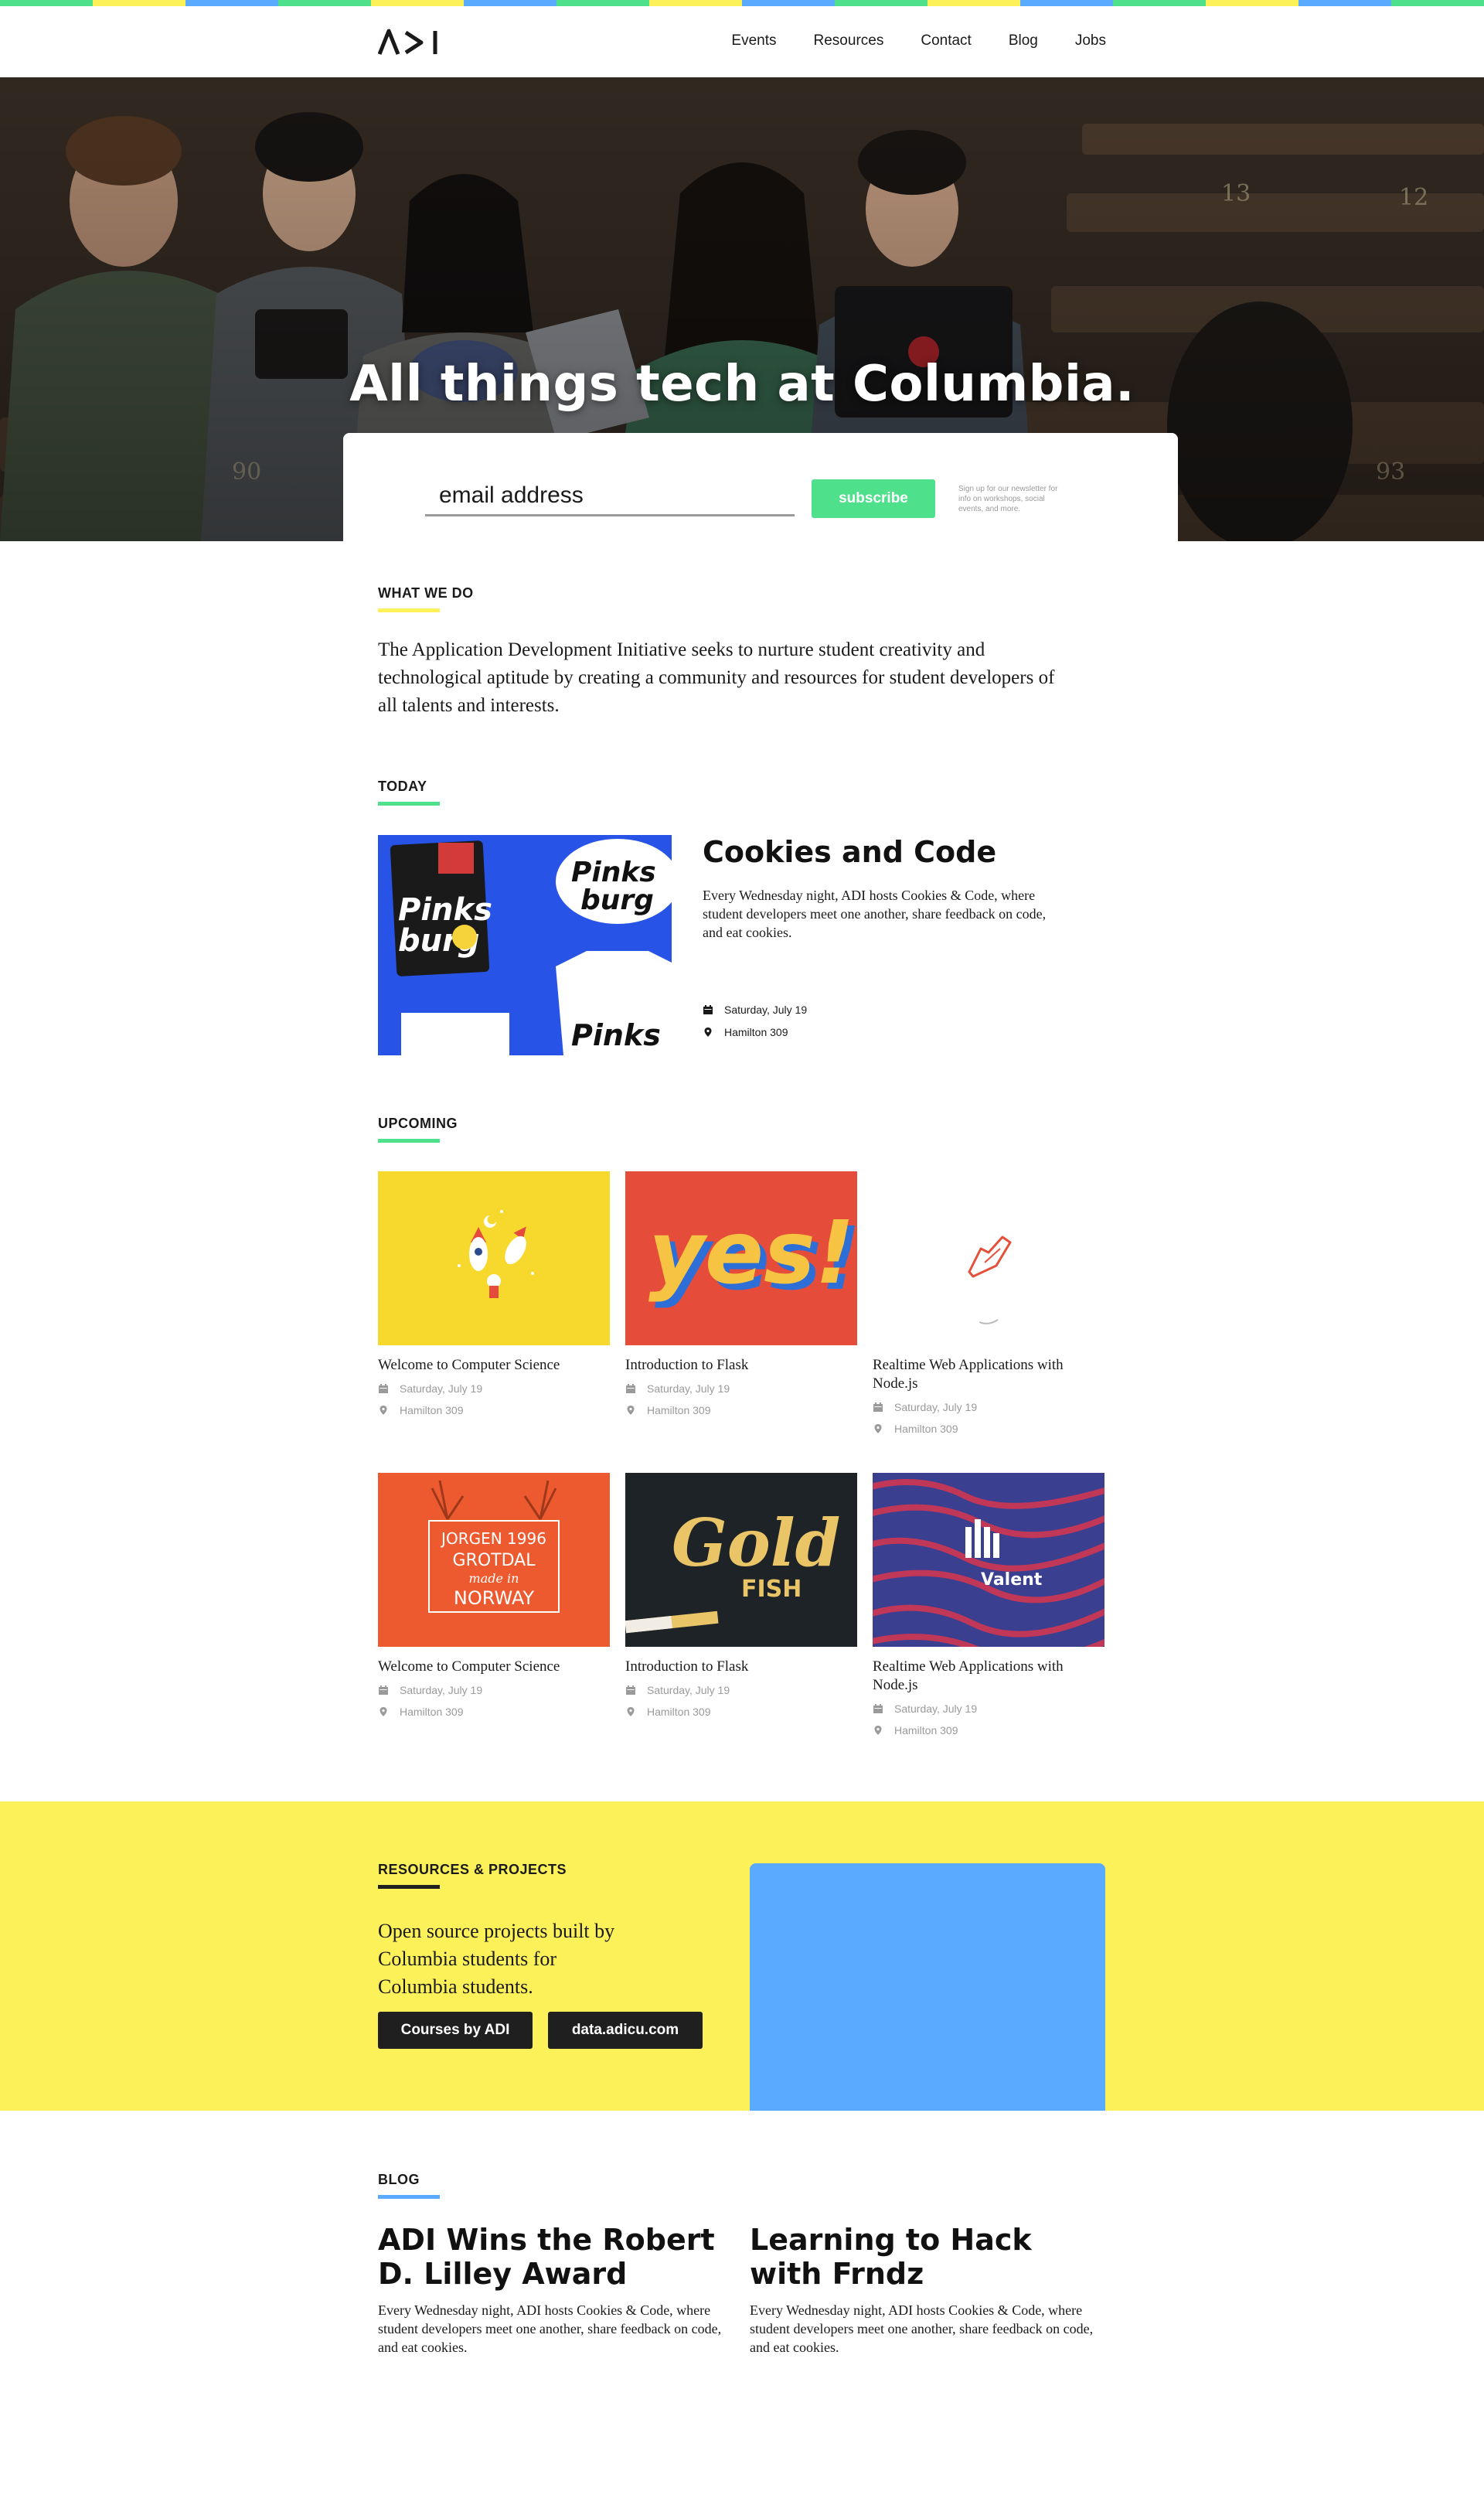  Describe the element at coordinates (756, 1543) in the screenshot. I see `gold-text: Gold` at that location.